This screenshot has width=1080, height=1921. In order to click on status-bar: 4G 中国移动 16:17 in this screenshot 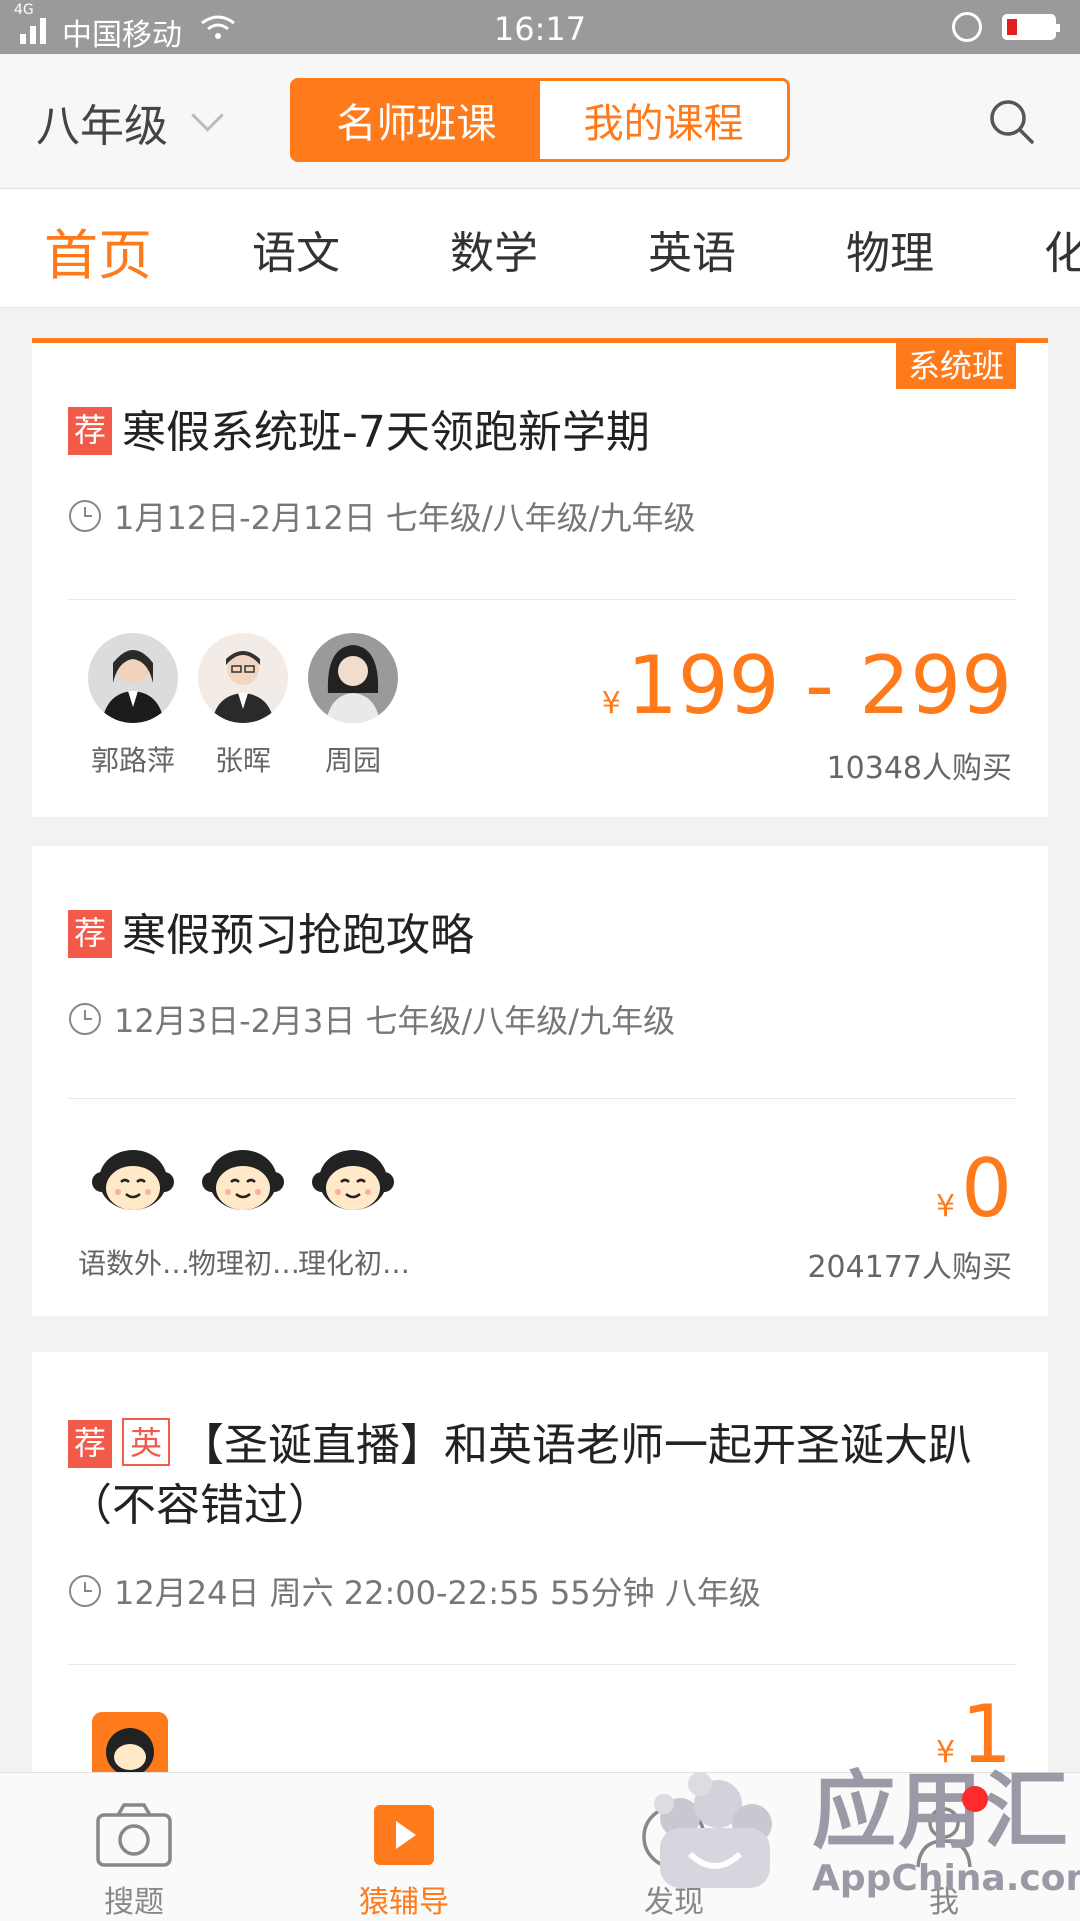, I will do `click(540, 27)`.